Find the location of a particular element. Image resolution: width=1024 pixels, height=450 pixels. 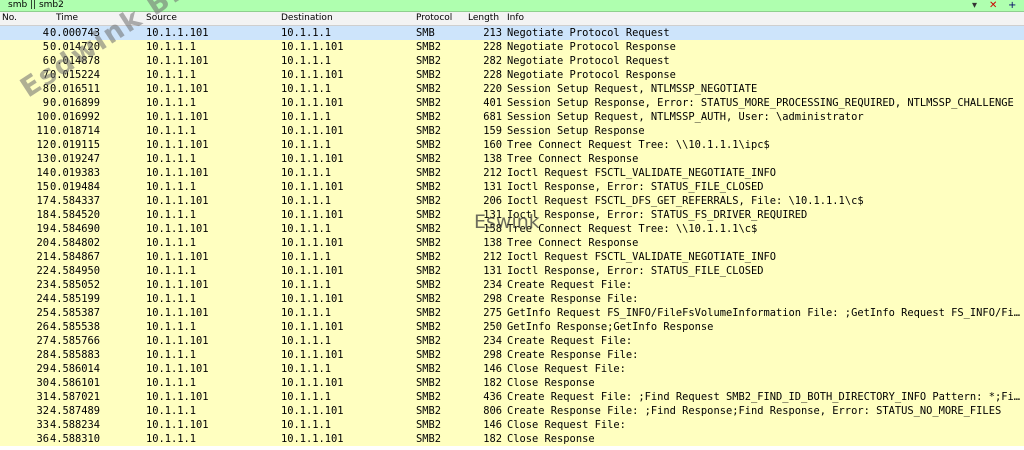

packet-length: 131 is located at coordinates (492, 215).